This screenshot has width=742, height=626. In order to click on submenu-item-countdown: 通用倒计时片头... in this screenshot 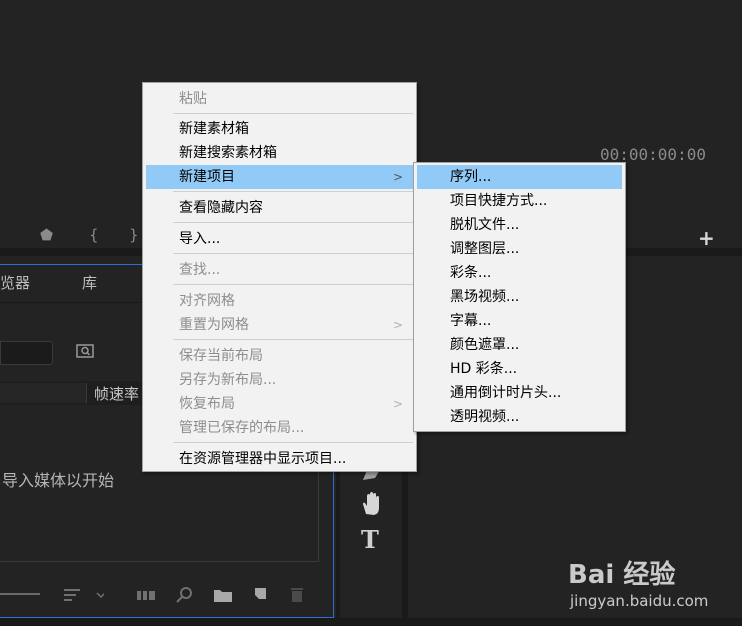, I will do `click(519, 393)`.